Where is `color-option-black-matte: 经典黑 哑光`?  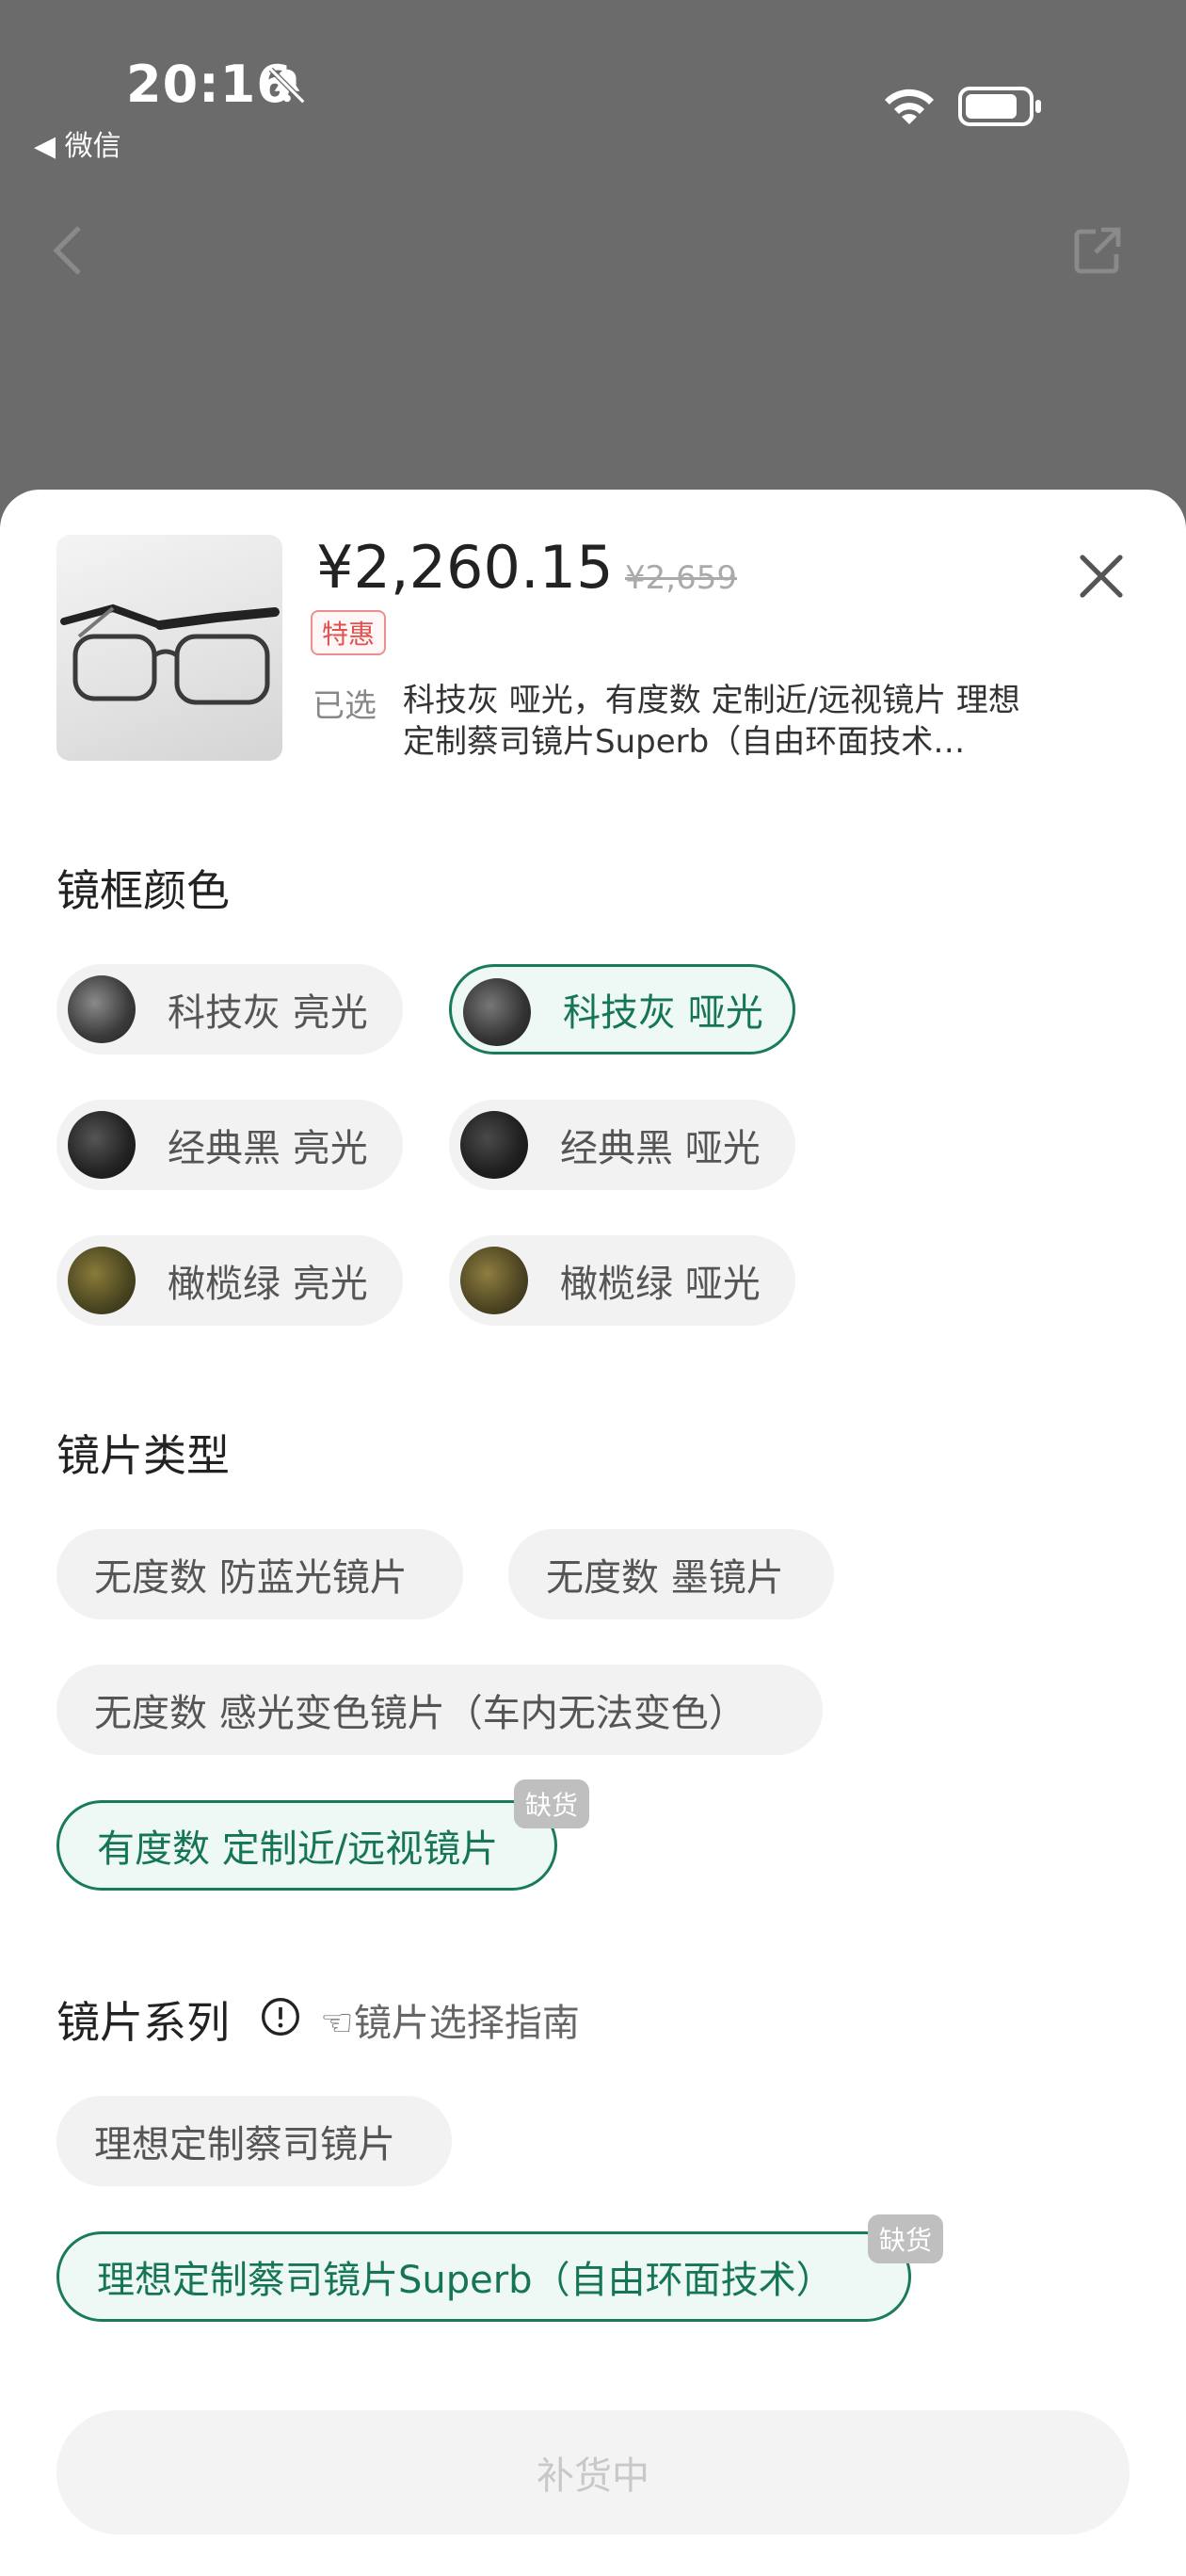 color-option-black-matte: 经典黑 哑光 is located at coordinates (622, 1145).